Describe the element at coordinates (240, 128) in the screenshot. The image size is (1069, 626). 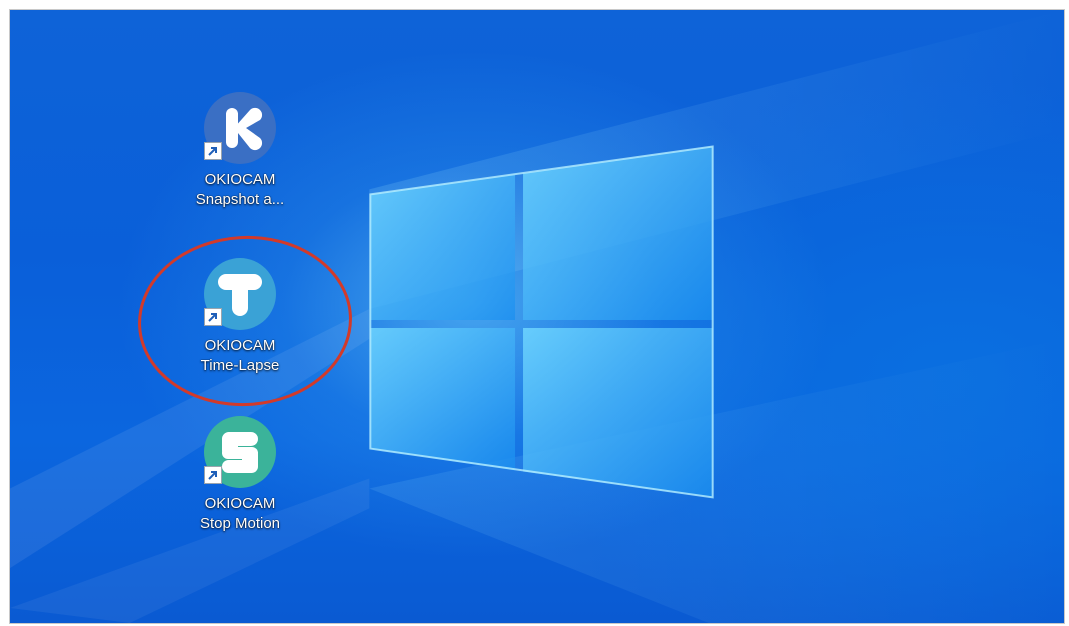
I see `okiocam-snapshot-icon` at that location.